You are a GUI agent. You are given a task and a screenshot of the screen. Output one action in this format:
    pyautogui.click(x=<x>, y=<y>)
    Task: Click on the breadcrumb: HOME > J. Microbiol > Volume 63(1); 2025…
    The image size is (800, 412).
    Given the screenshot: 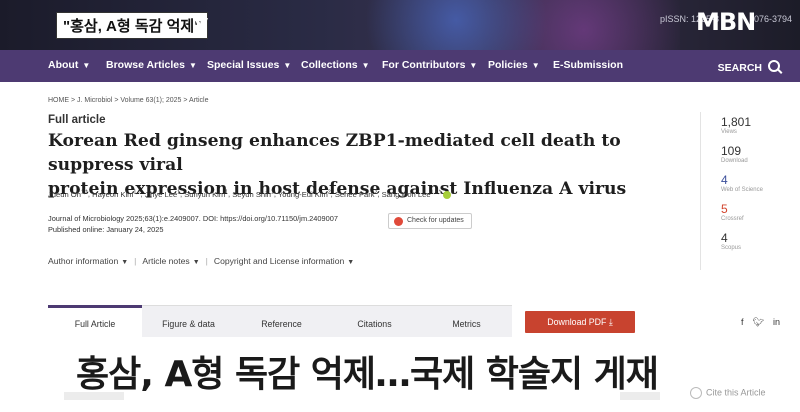 What is the action you would take?
    pyautogui.click(x=128, y=100)
    